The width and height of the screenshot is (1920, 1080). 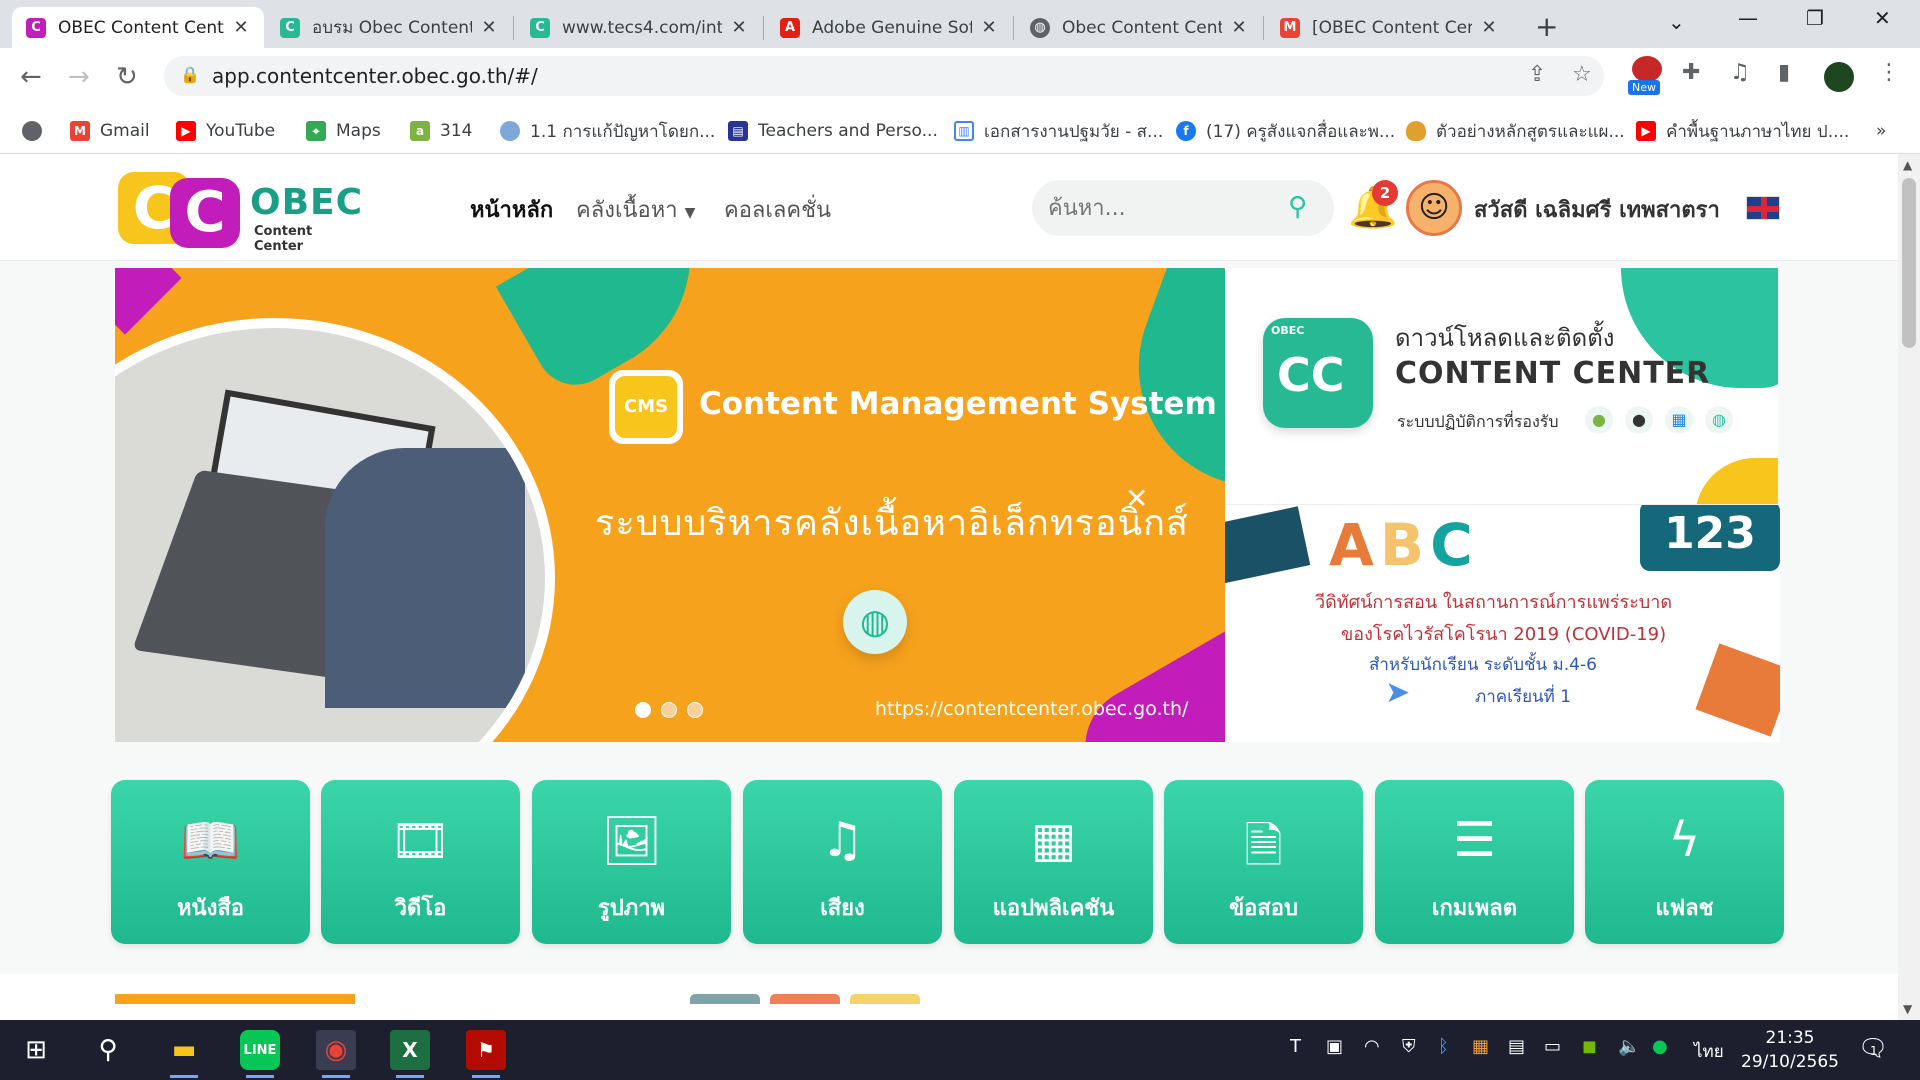 I want to click on close-window-button: ✕, so click(x=1882, y=18).